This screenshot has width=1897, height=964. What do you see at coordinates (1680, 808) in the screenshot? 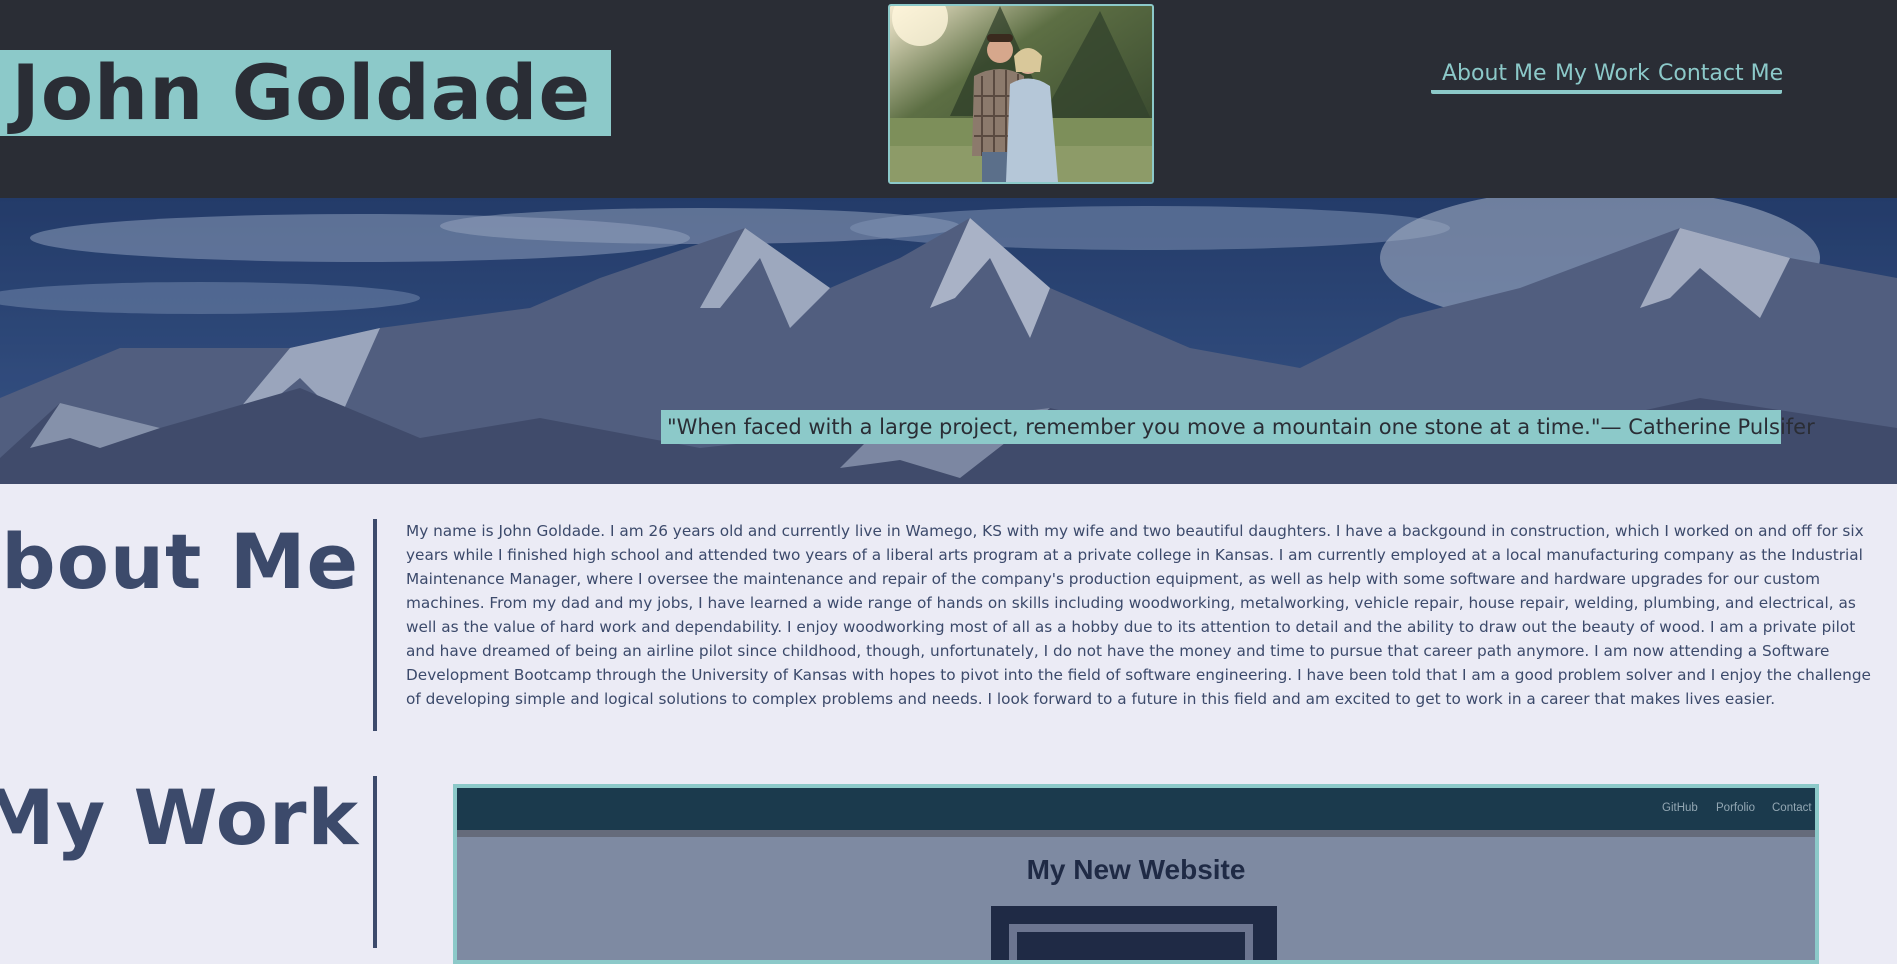
I see `preview-nav-github: GitHub` at bounding box center [1680, 808].